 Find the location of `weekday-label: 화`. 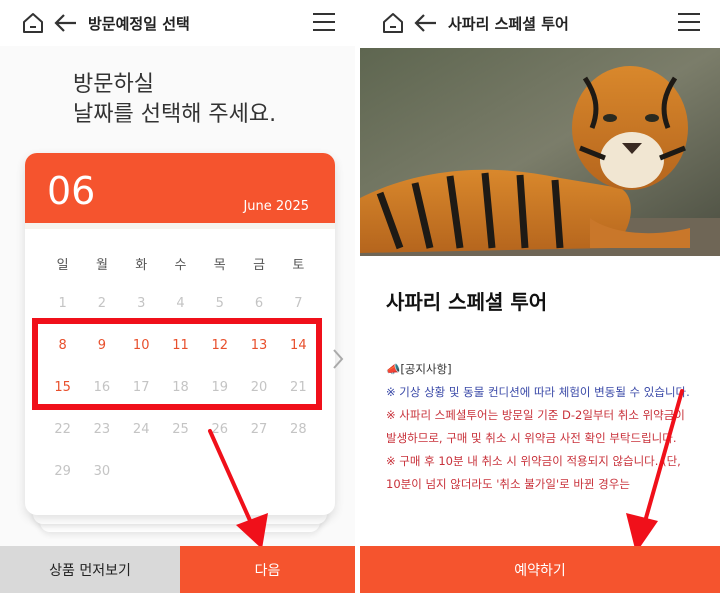

weekday-label: 화 is located at coordinates (141, 265).